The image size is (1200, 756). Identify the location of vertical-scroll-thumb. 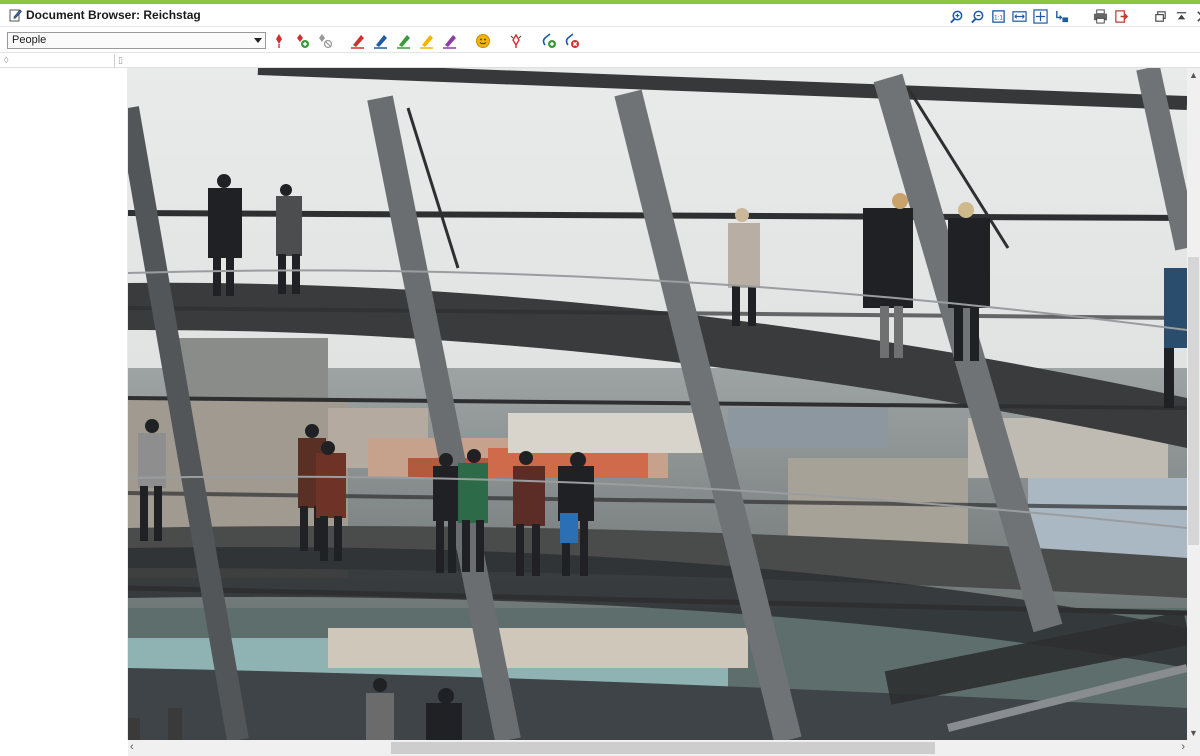
(1193, 401).